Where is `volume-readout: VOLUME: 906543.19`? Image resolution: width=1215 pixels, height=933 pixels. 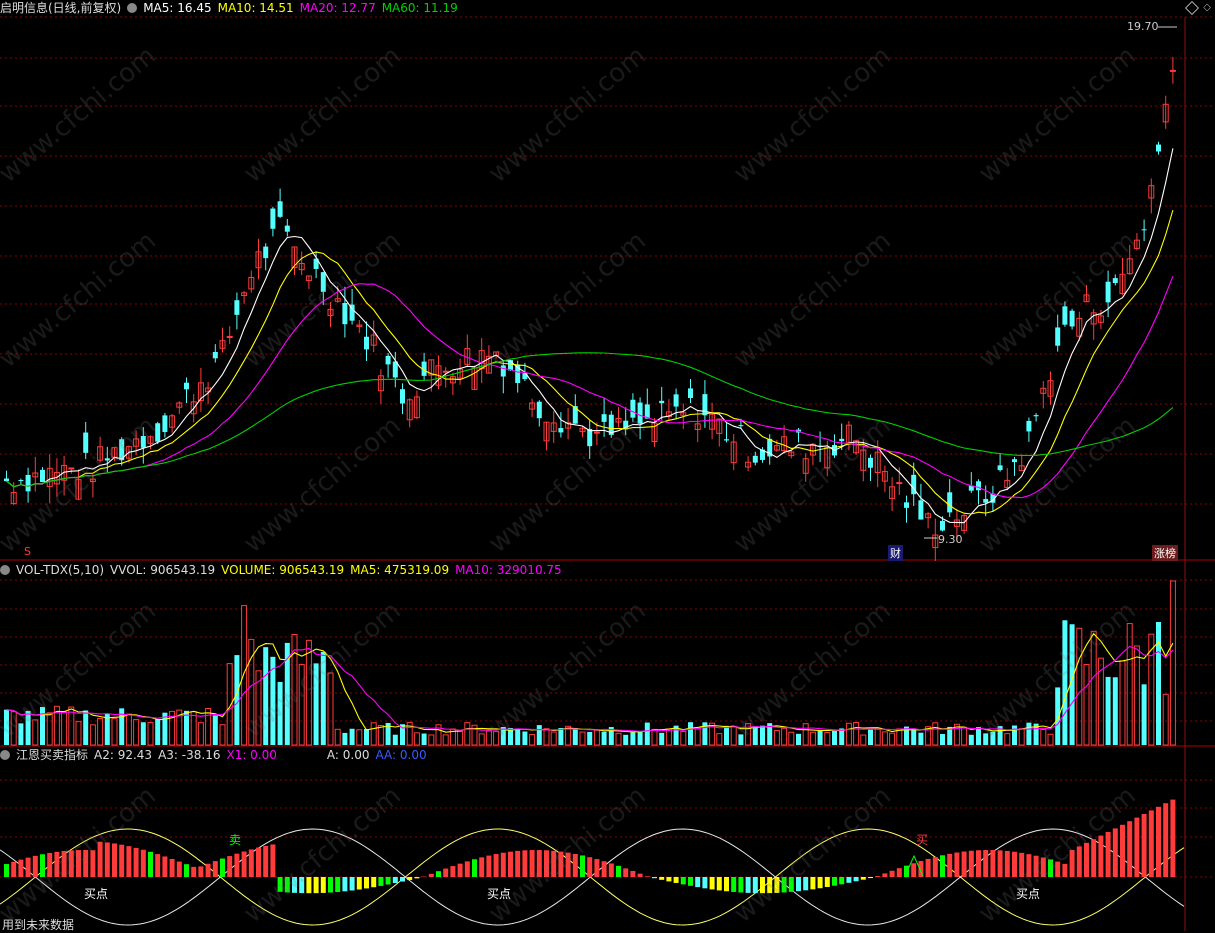
volume-readout: VOLUME: 906543.19 is located at coordinates (282, 570).